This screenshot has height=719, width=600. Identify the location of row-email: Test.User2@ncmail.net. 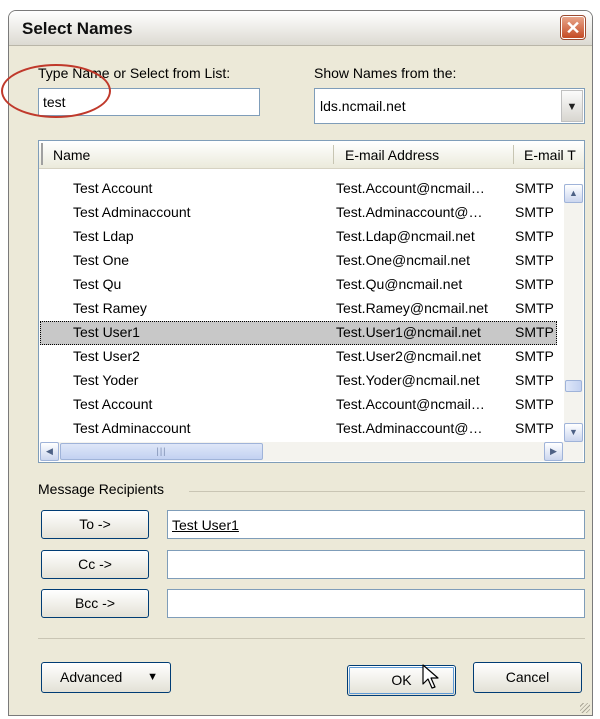
(408, 356).